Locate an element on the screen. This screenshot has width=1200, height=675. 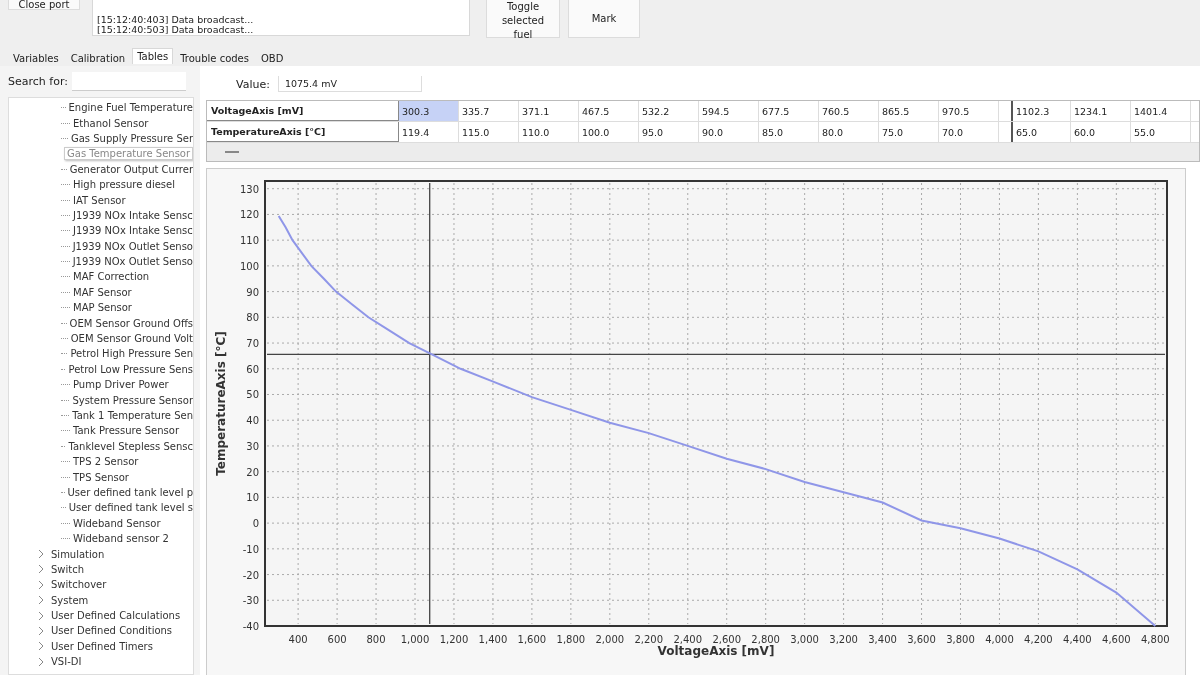
y-axis-title: TemperatureAxis [°C] is located at coordinates (221, 403).